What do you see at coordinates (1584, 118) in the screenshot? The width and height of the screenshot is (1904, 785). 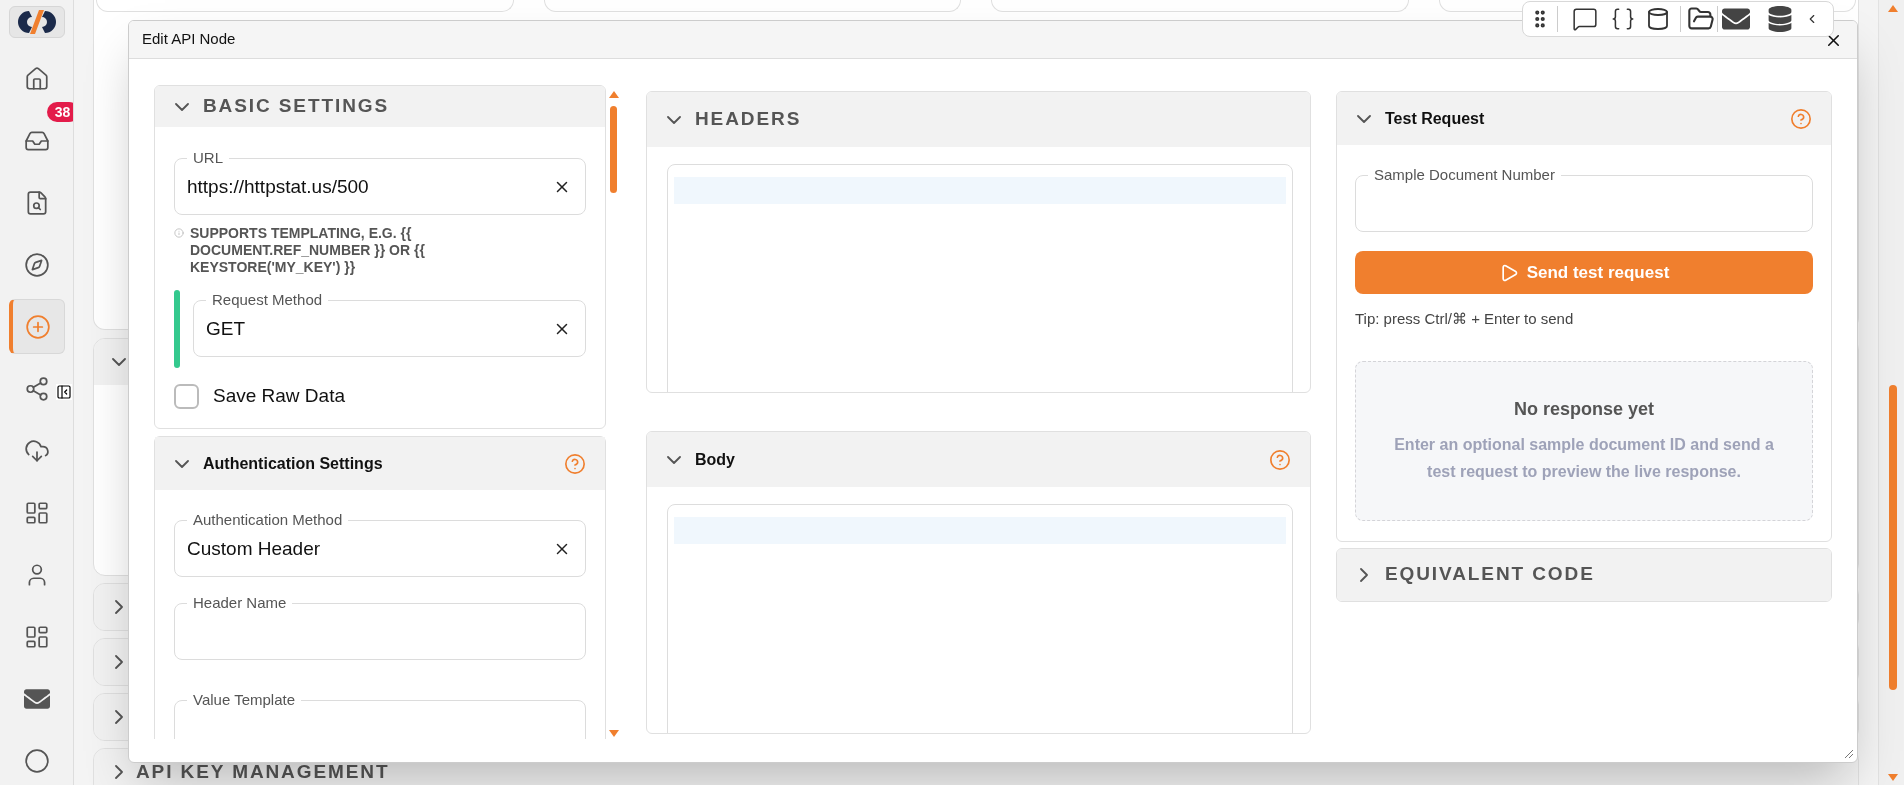 I see `section-header: Test Request` at bounding box center [1584, 118].